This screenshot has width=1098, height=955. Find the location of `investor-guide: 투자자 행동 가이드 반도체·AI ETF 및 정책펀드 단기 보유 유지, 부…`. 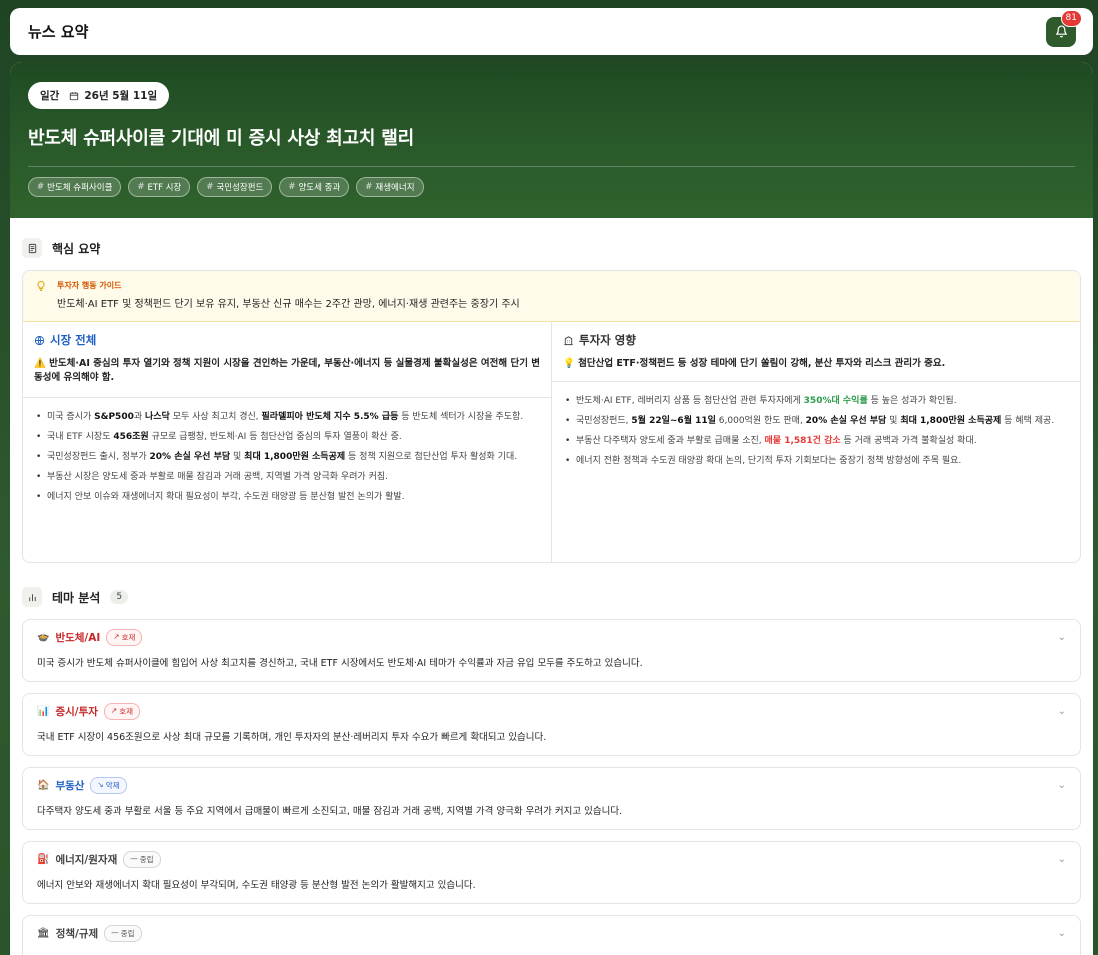

investor-guide: 투자자 행동 가이드 반도체·AI ETF 및 정책펀드 단기 보유 유지, 부… is located at coordinates (551, 296).